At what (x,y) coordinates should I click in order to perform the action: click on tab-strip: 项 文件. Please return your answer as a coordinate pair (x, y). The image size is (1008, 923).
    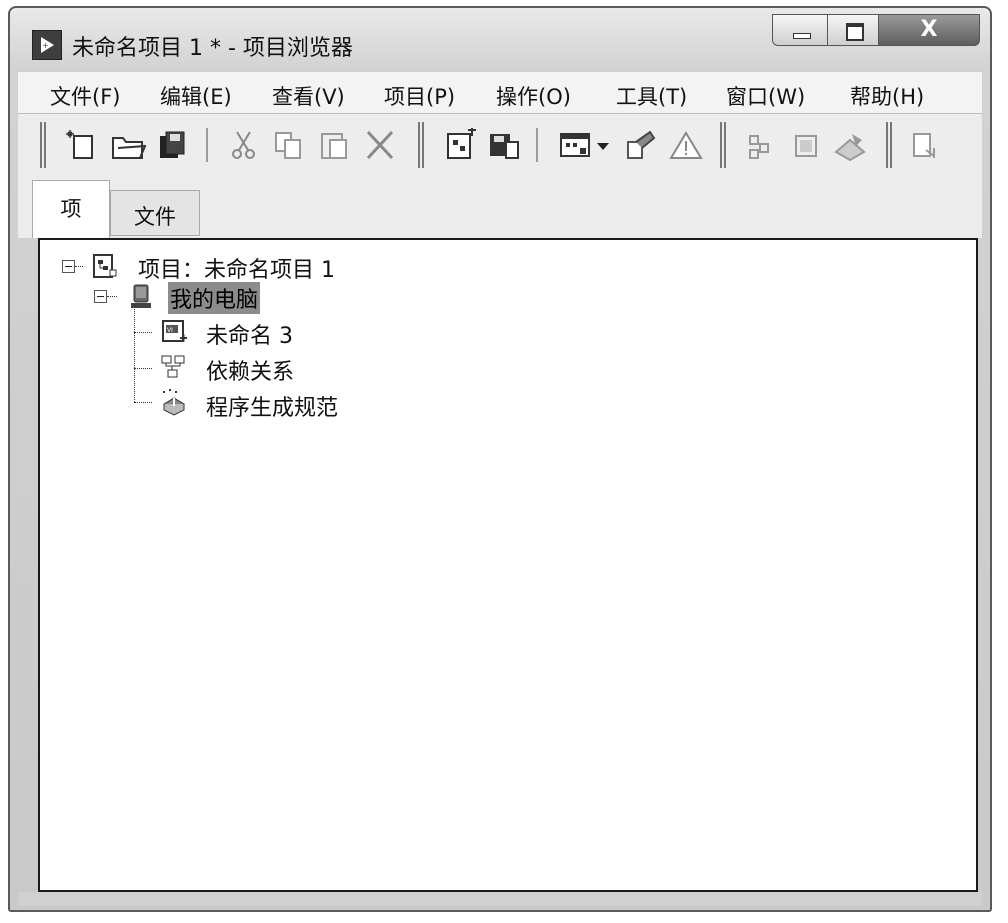
    Looking at the image, I should click on (500, 207).